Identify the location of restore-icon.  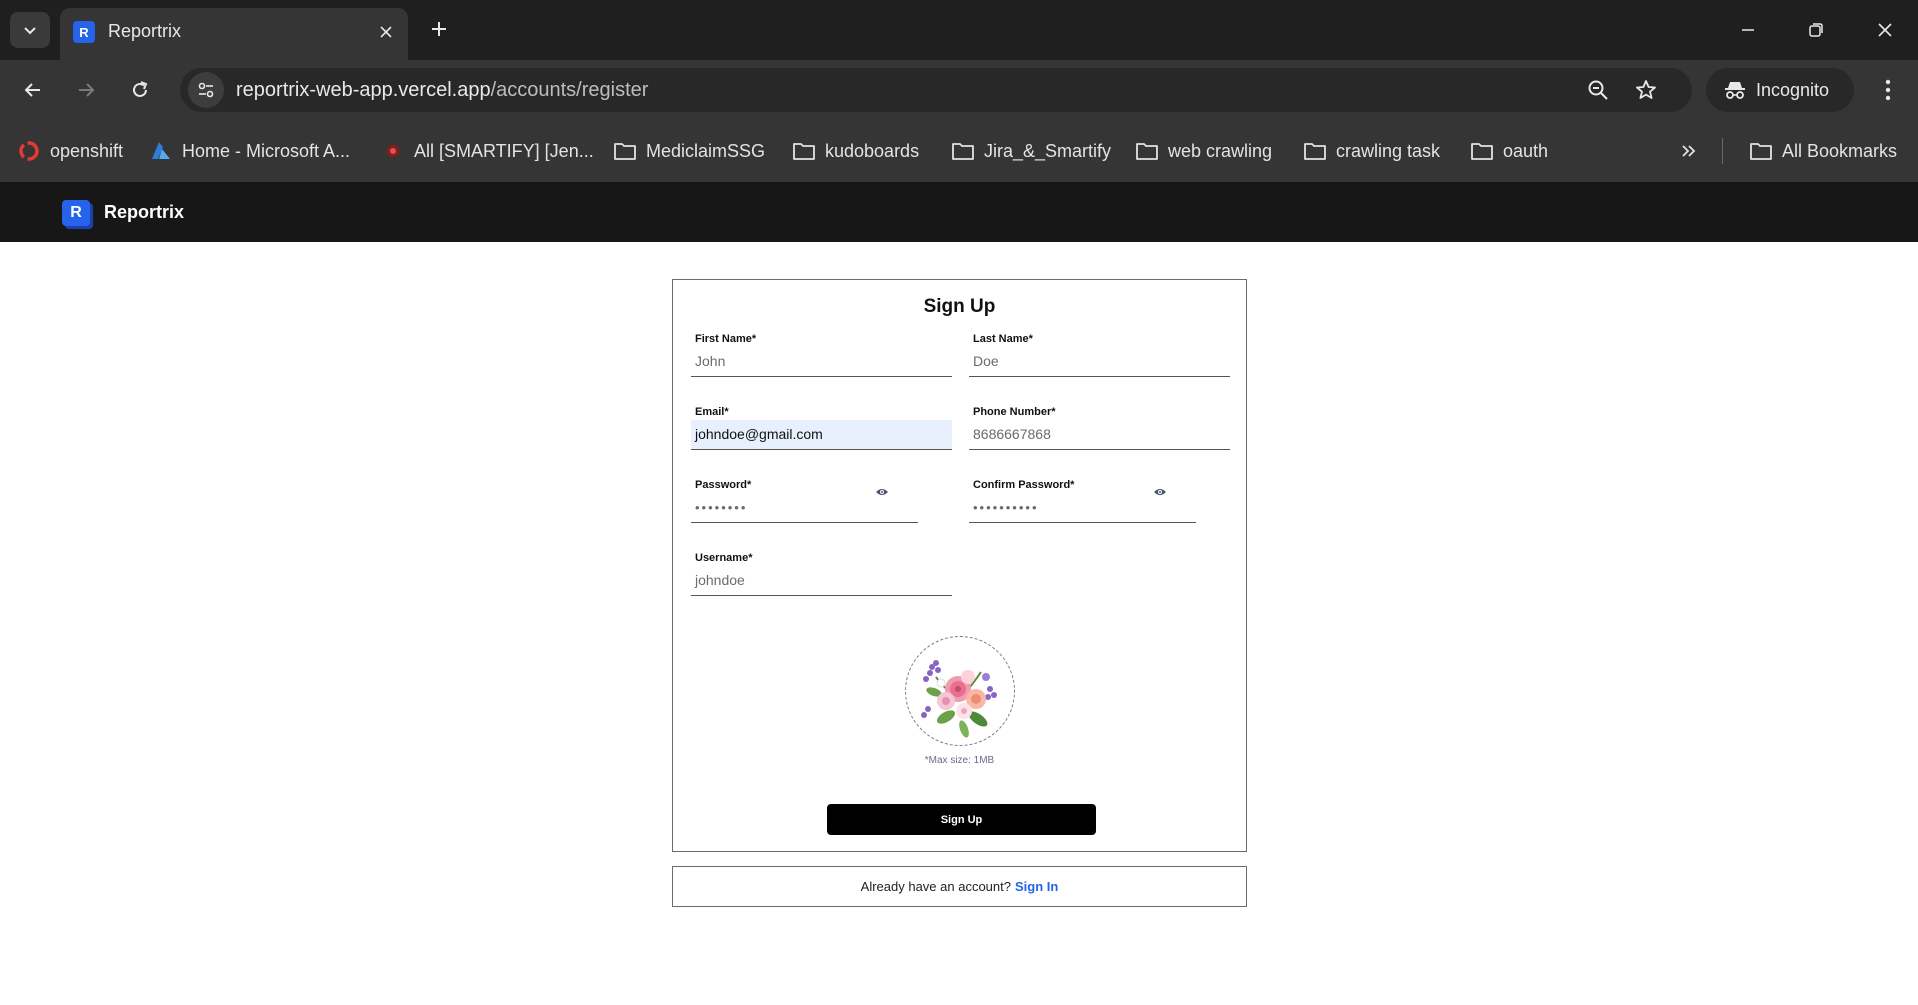
(1816, 30).